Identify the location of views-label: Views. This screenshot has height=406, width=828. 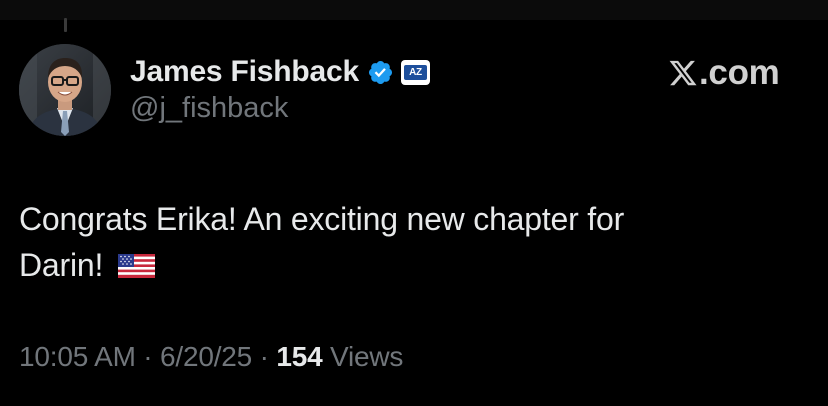
(363, 356).